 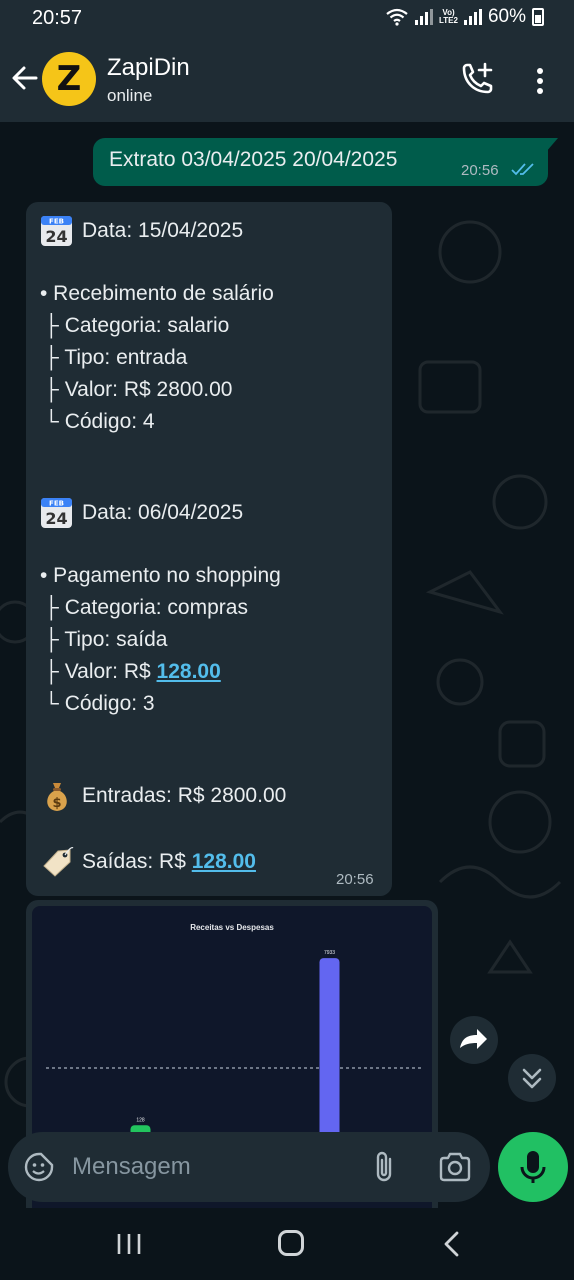 I want to click on status-icons: Vo) LTE2 60%, so click(x=464, y=17).